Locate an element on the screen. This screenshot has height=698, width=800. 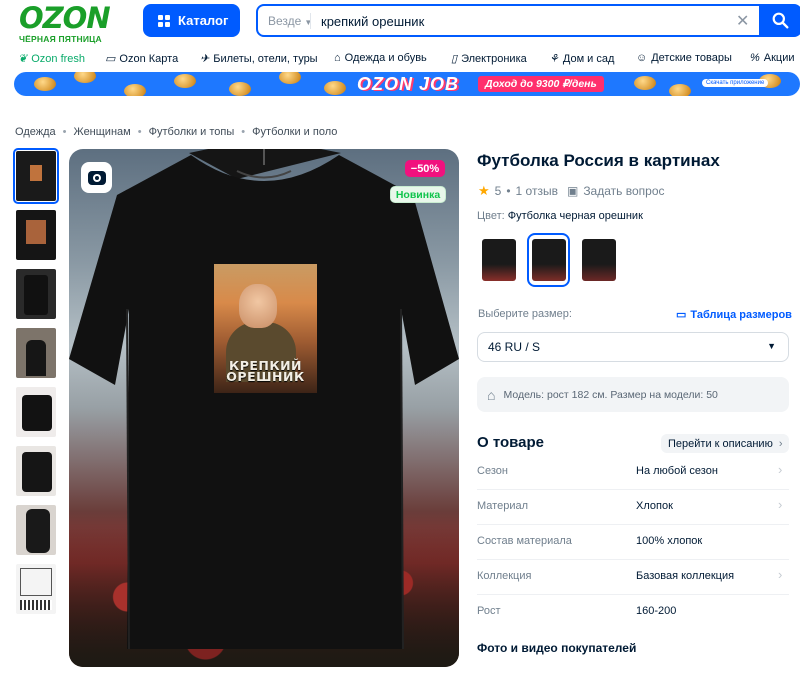
size-select: 46 RU / S ▼ is located at coordinates (633, 347).